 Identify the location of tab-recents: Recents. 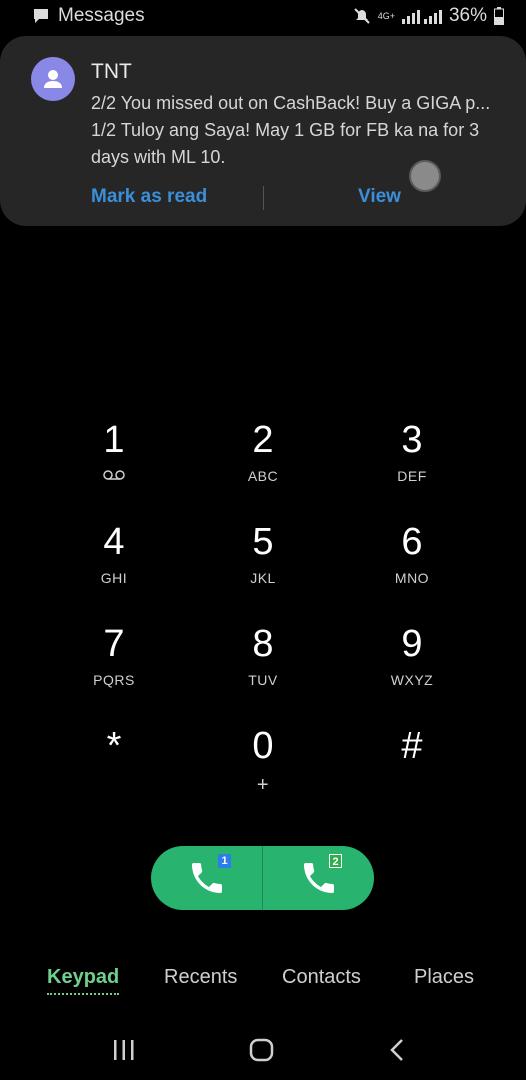
(200, 977).